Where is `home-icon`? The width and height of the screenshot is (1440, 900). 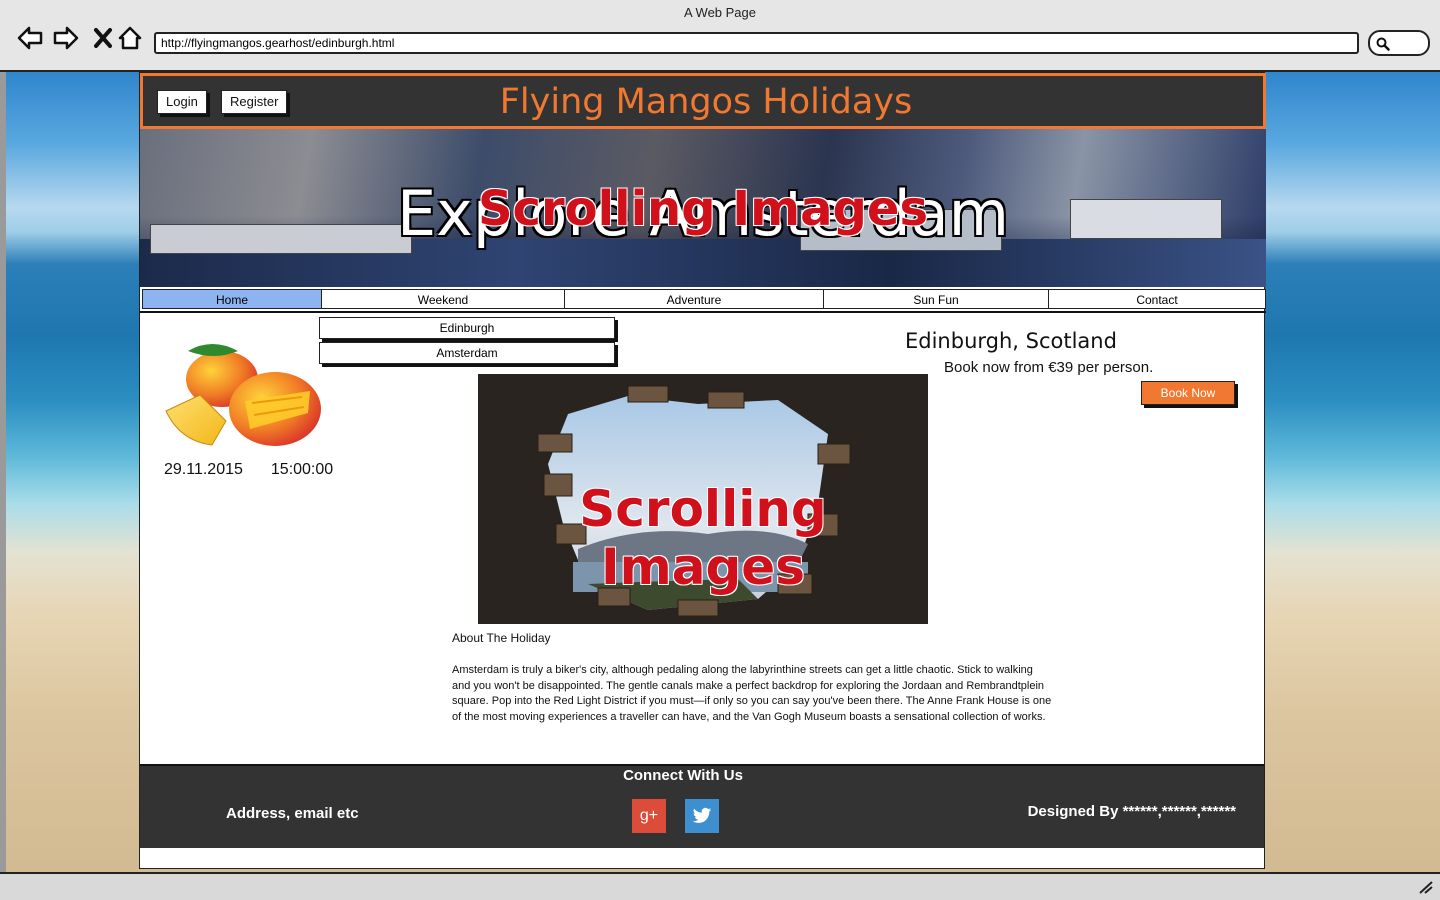
home-icon is located at coordinates (131, 38).